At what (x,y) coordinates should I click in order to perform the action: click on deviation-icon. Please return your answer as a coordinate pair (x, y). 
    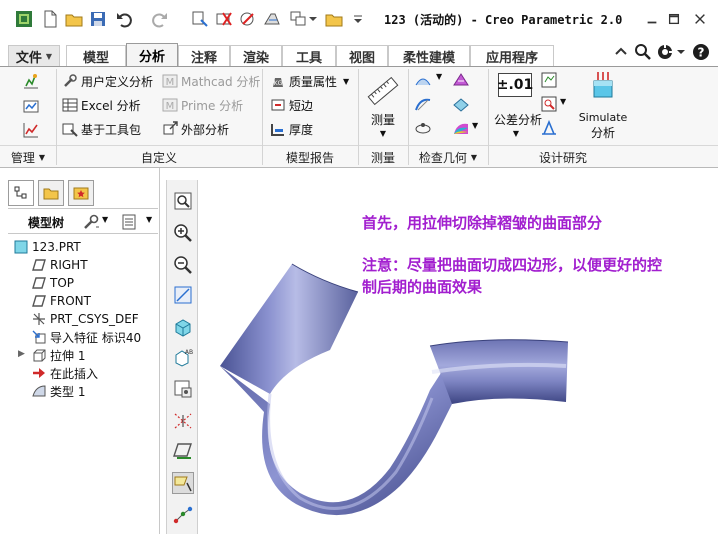
    Looking at the image, I should click on (423, 128).